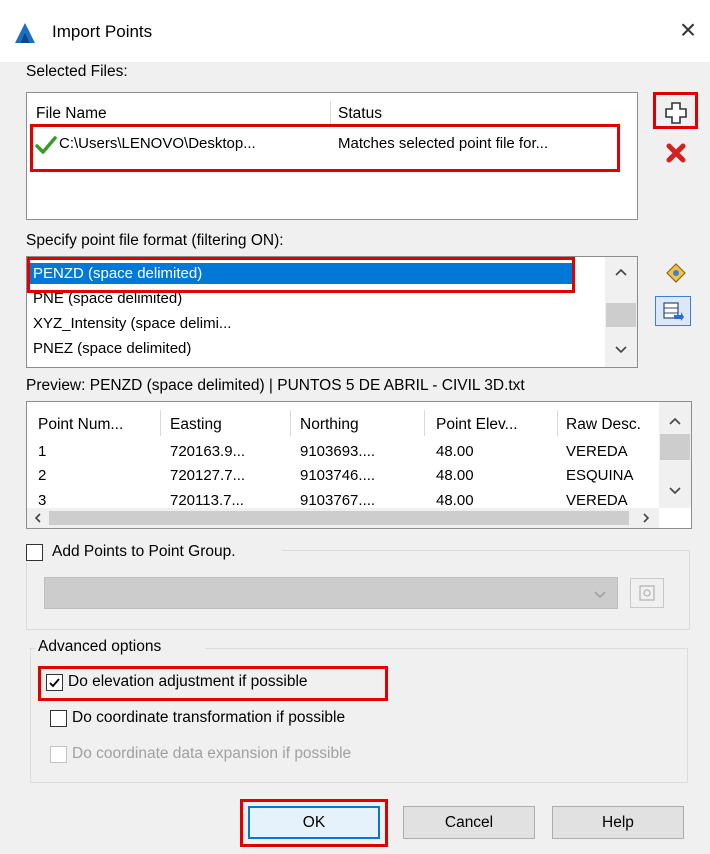  Describe the element at coordinates (329, 425) in the screenshot. I see `preview-col-northing: Northing` at that location.